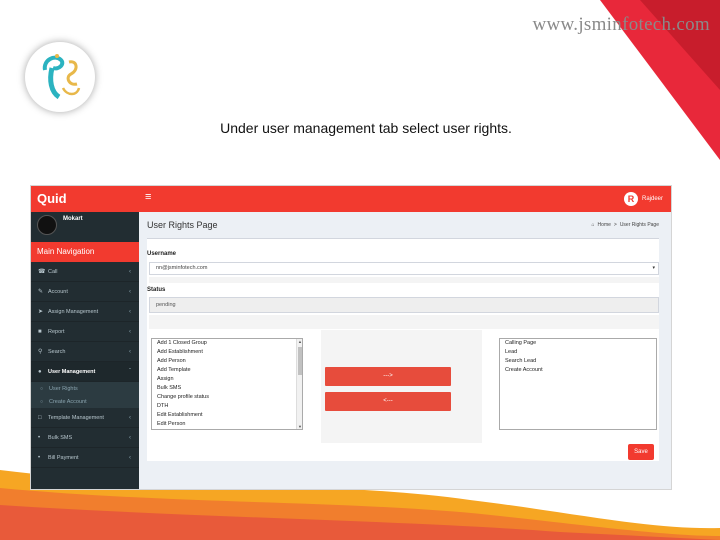 This screenshot has height=540, width=720. I want to click on top-navbar: Quid ≡ R Rajdeer, so click(351, 199).